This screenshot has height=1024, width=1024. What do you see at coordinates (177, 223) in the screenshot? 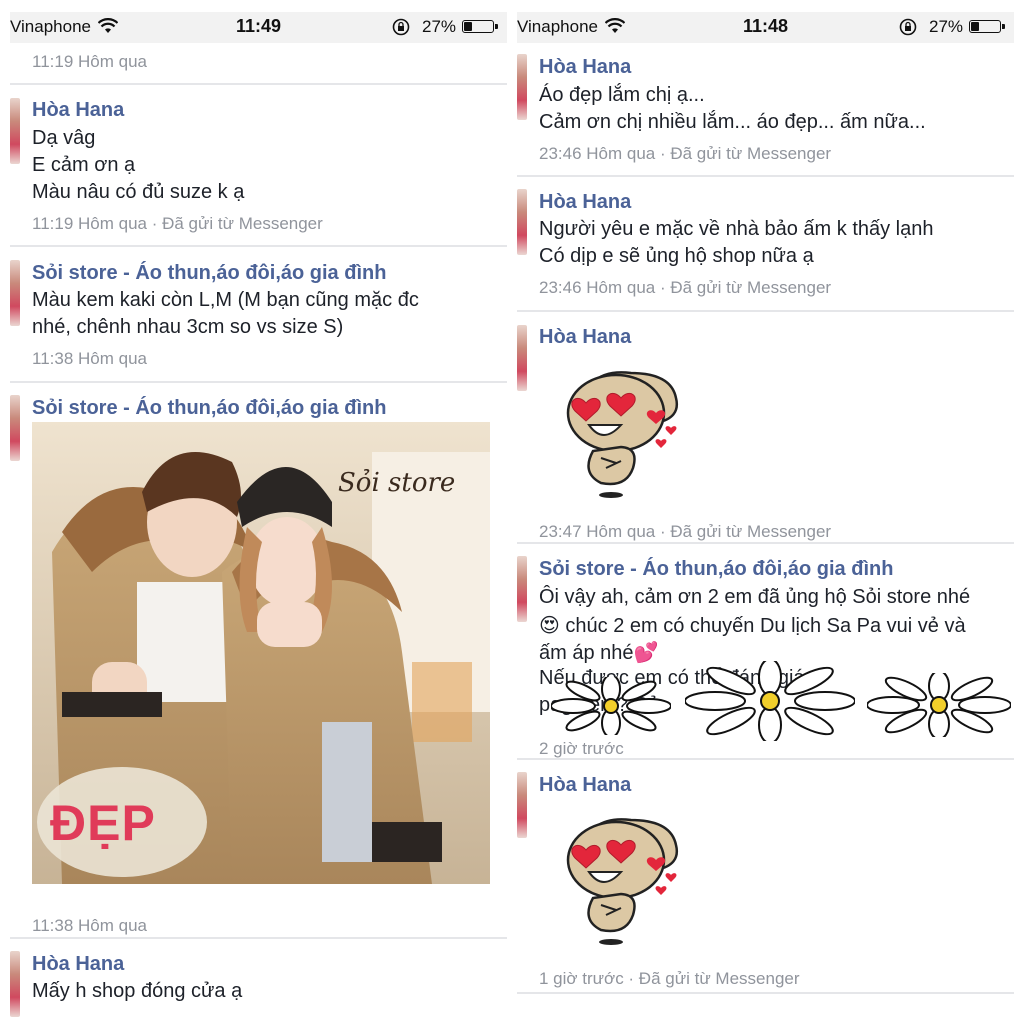
I see `message-timestamp: 11:19 Hôm qua · Đã gửi từ Messenger` at bounding box center [177, 223].